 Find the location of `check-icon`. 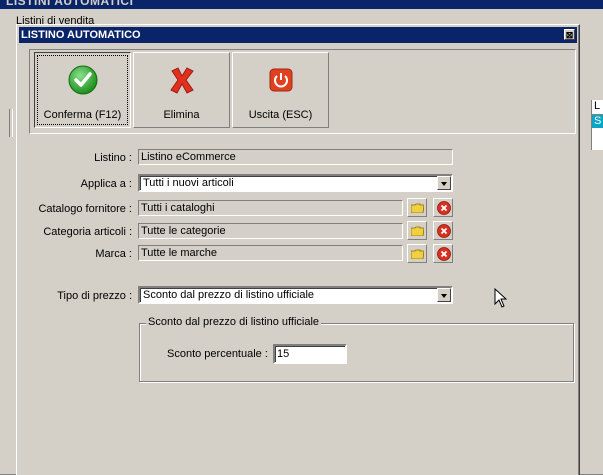

check-icon is located at coordinates (83, 80).